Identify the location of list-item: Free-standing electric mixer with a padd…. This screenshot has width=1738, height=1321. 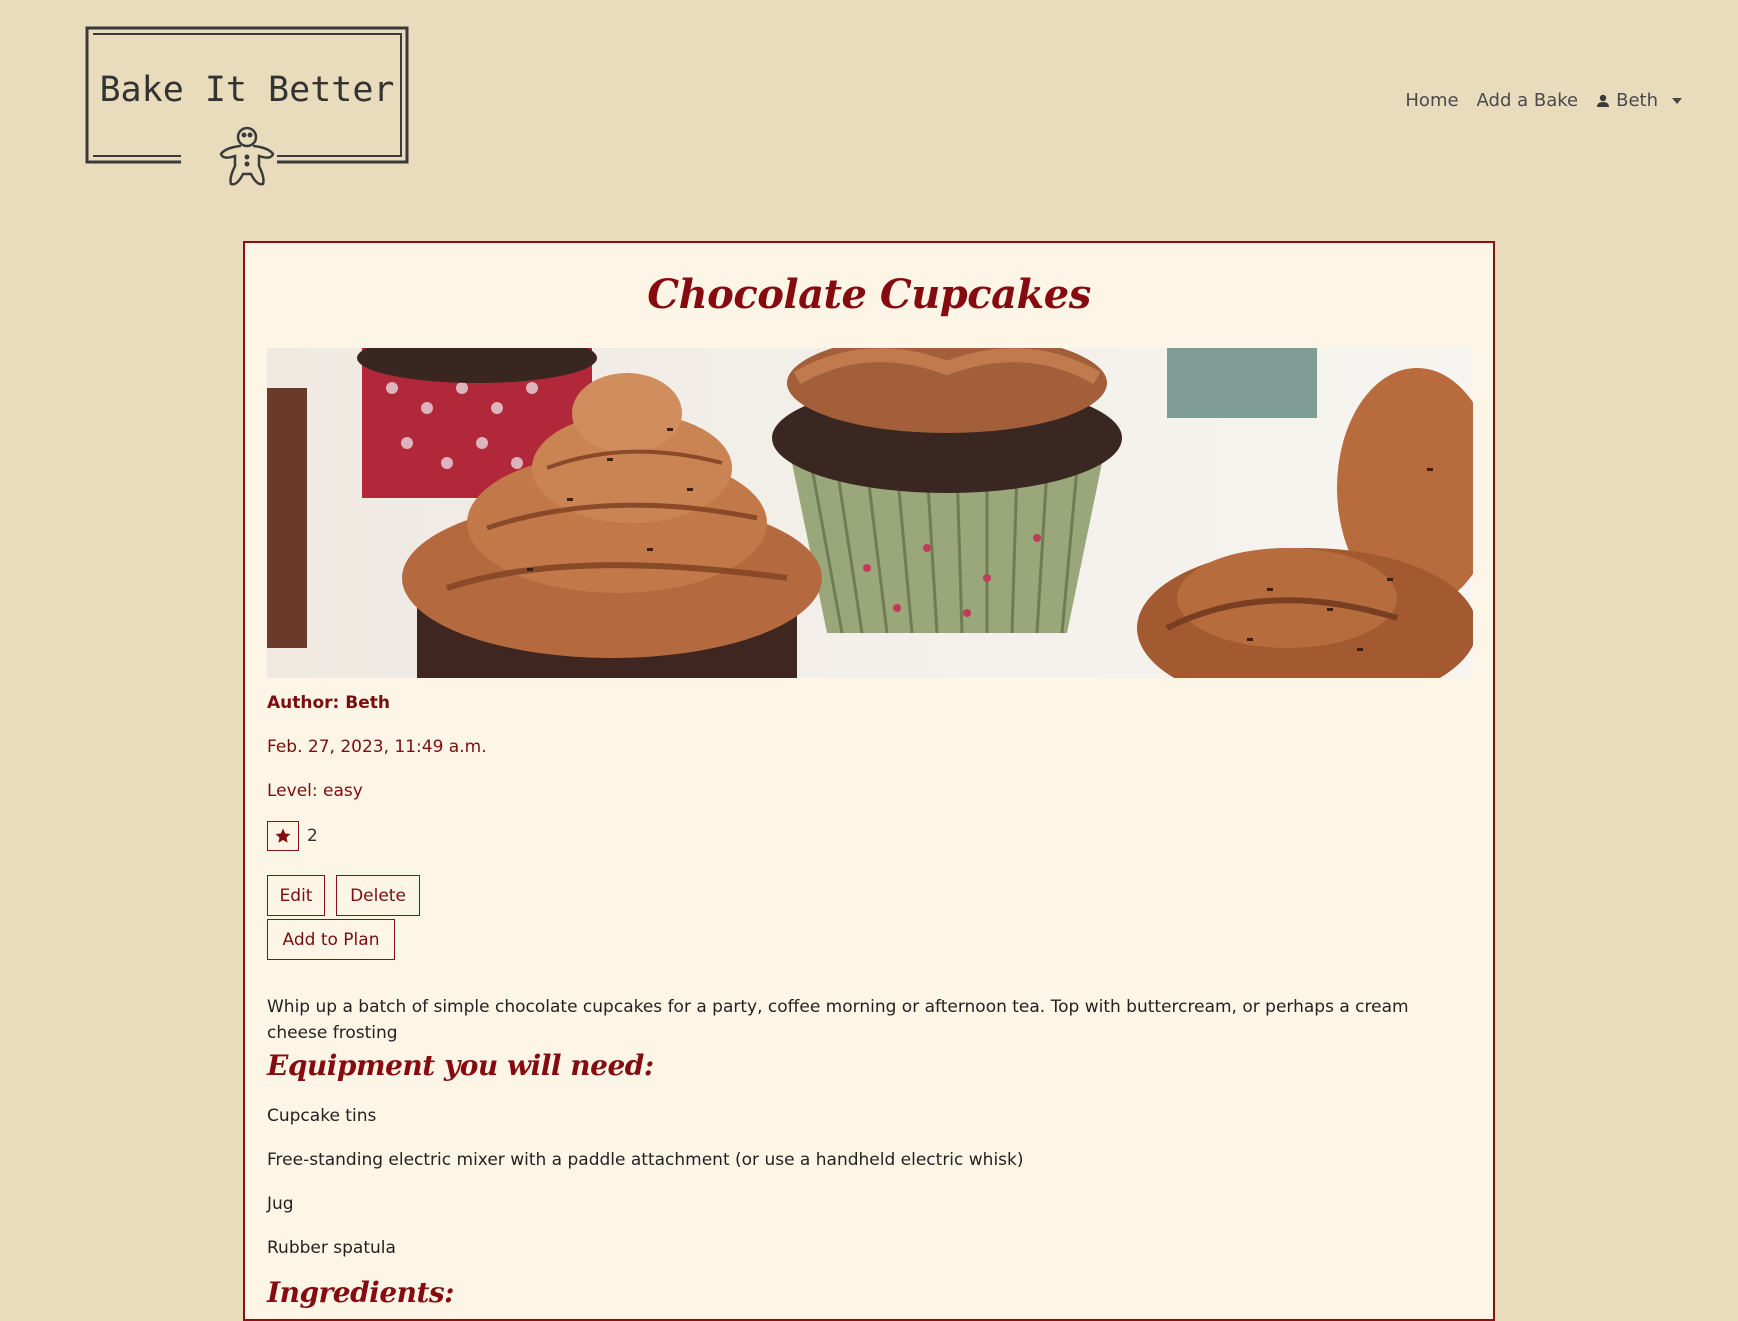
(645, 1160).